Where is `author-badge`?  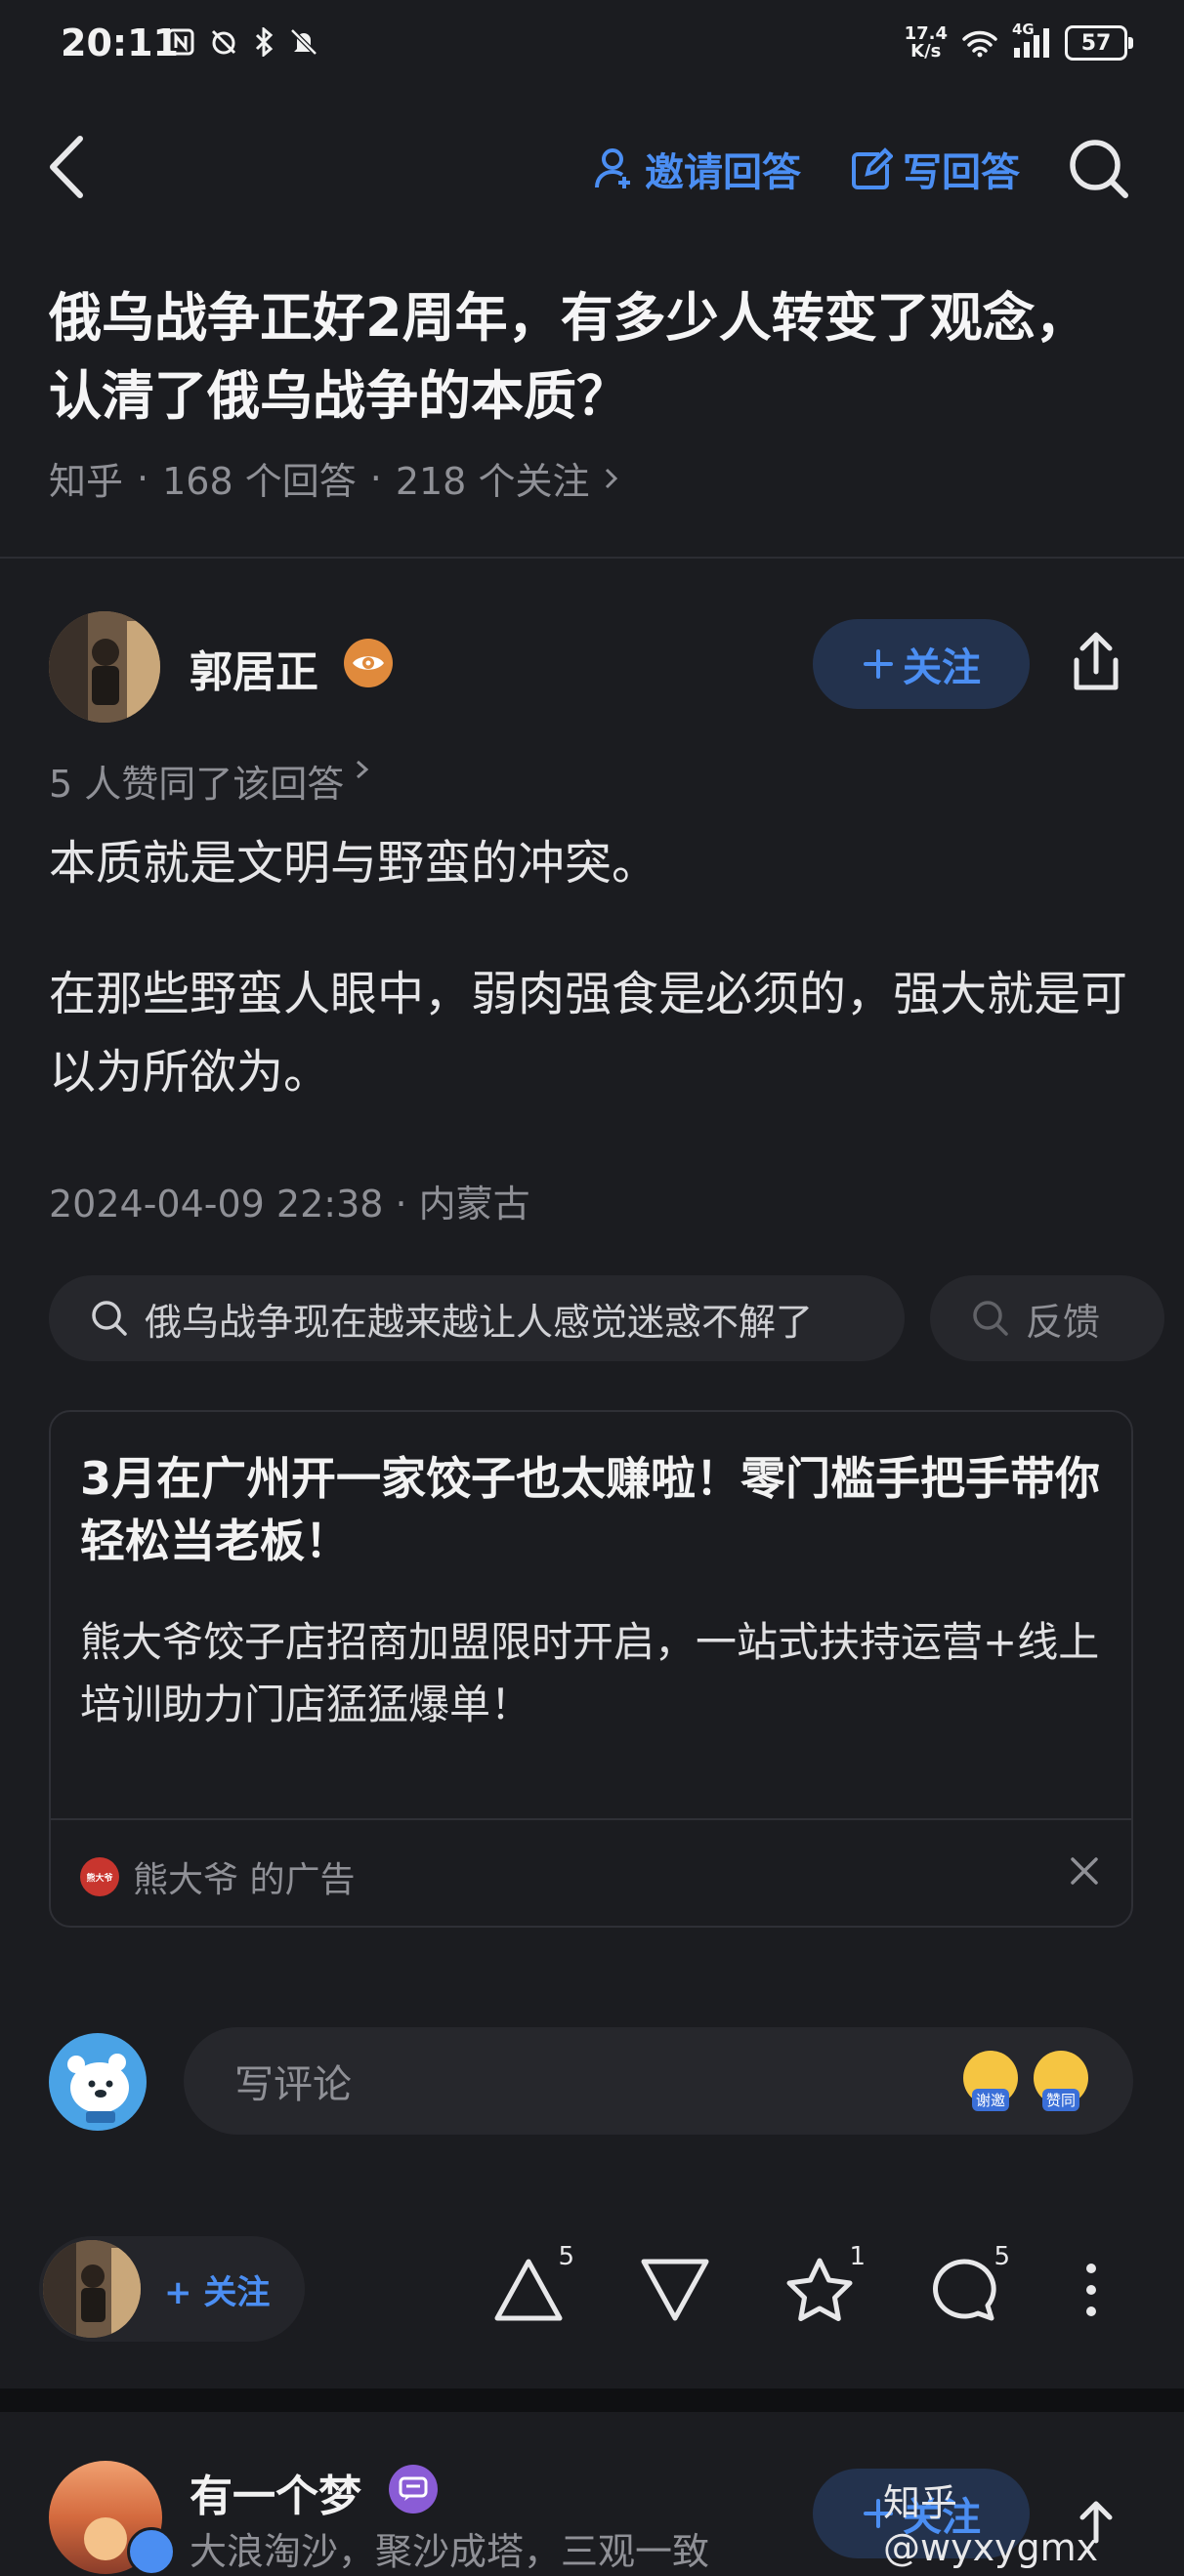 author-badge is located at coordinates (368, 663).